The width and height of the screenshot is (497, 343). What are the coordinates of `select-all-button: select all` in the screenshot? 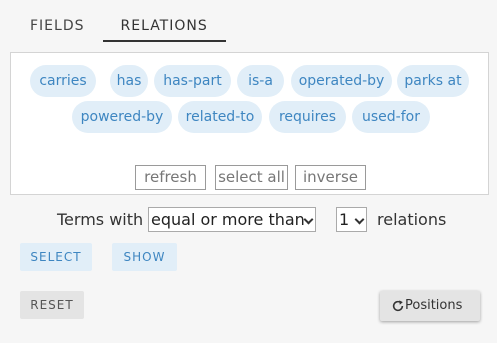 It's located at (251, 177).